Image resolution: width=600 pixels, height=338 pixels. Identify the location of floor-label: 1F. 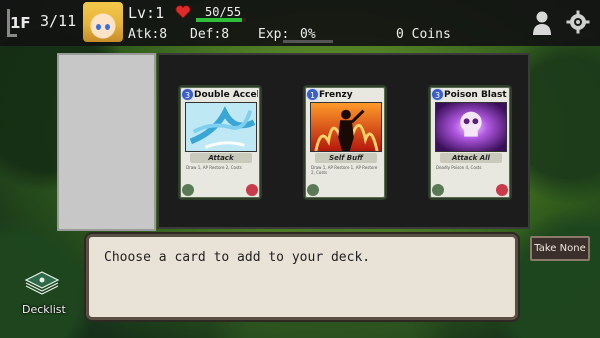
(20, 23).